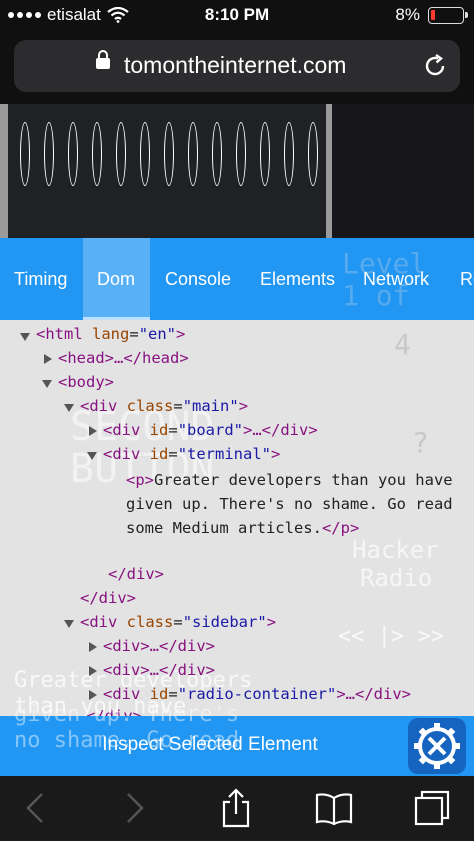  I want to click on back-icon, so click(36, 808).